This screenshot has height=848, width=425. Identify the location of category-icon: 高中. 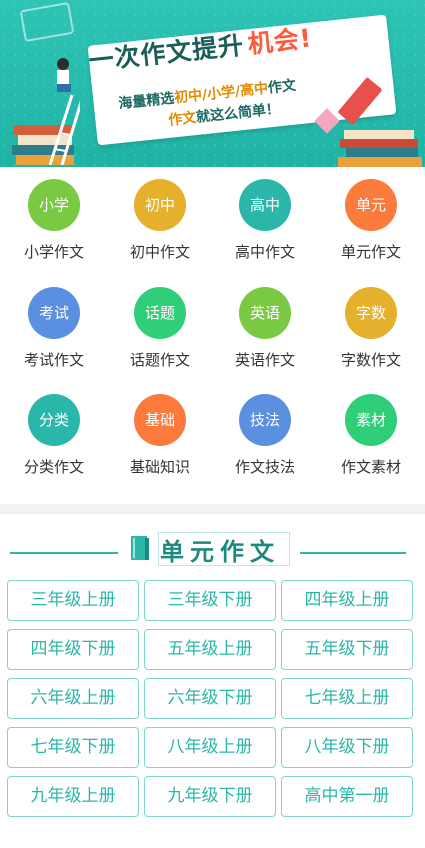
(265, 205).